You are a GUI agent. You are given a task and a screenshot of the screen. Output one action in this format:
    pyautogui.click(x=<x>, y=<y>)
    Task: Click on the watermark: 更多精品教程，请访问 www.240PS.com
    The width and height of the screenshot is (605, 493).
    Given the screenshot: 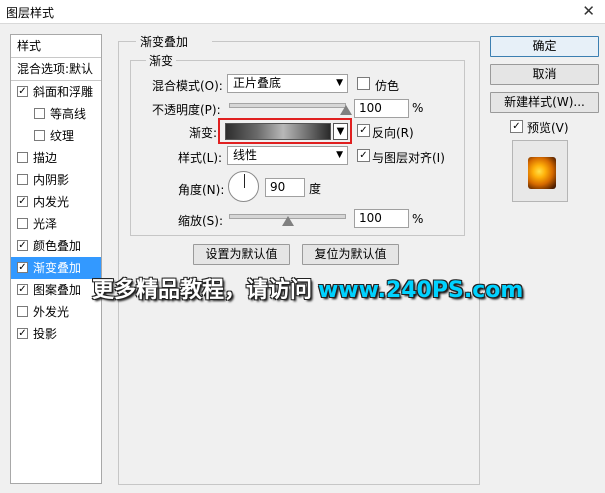 What is the action you would take?
    pyautogui.click(x=307, y=288)
    